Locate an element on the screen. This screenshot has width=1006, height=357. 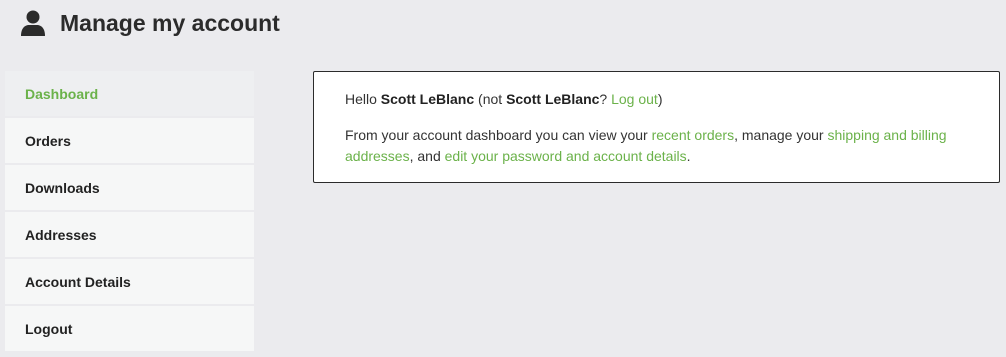
not-user-name: Scott LeBlanc is located at coordinates (553, 99).